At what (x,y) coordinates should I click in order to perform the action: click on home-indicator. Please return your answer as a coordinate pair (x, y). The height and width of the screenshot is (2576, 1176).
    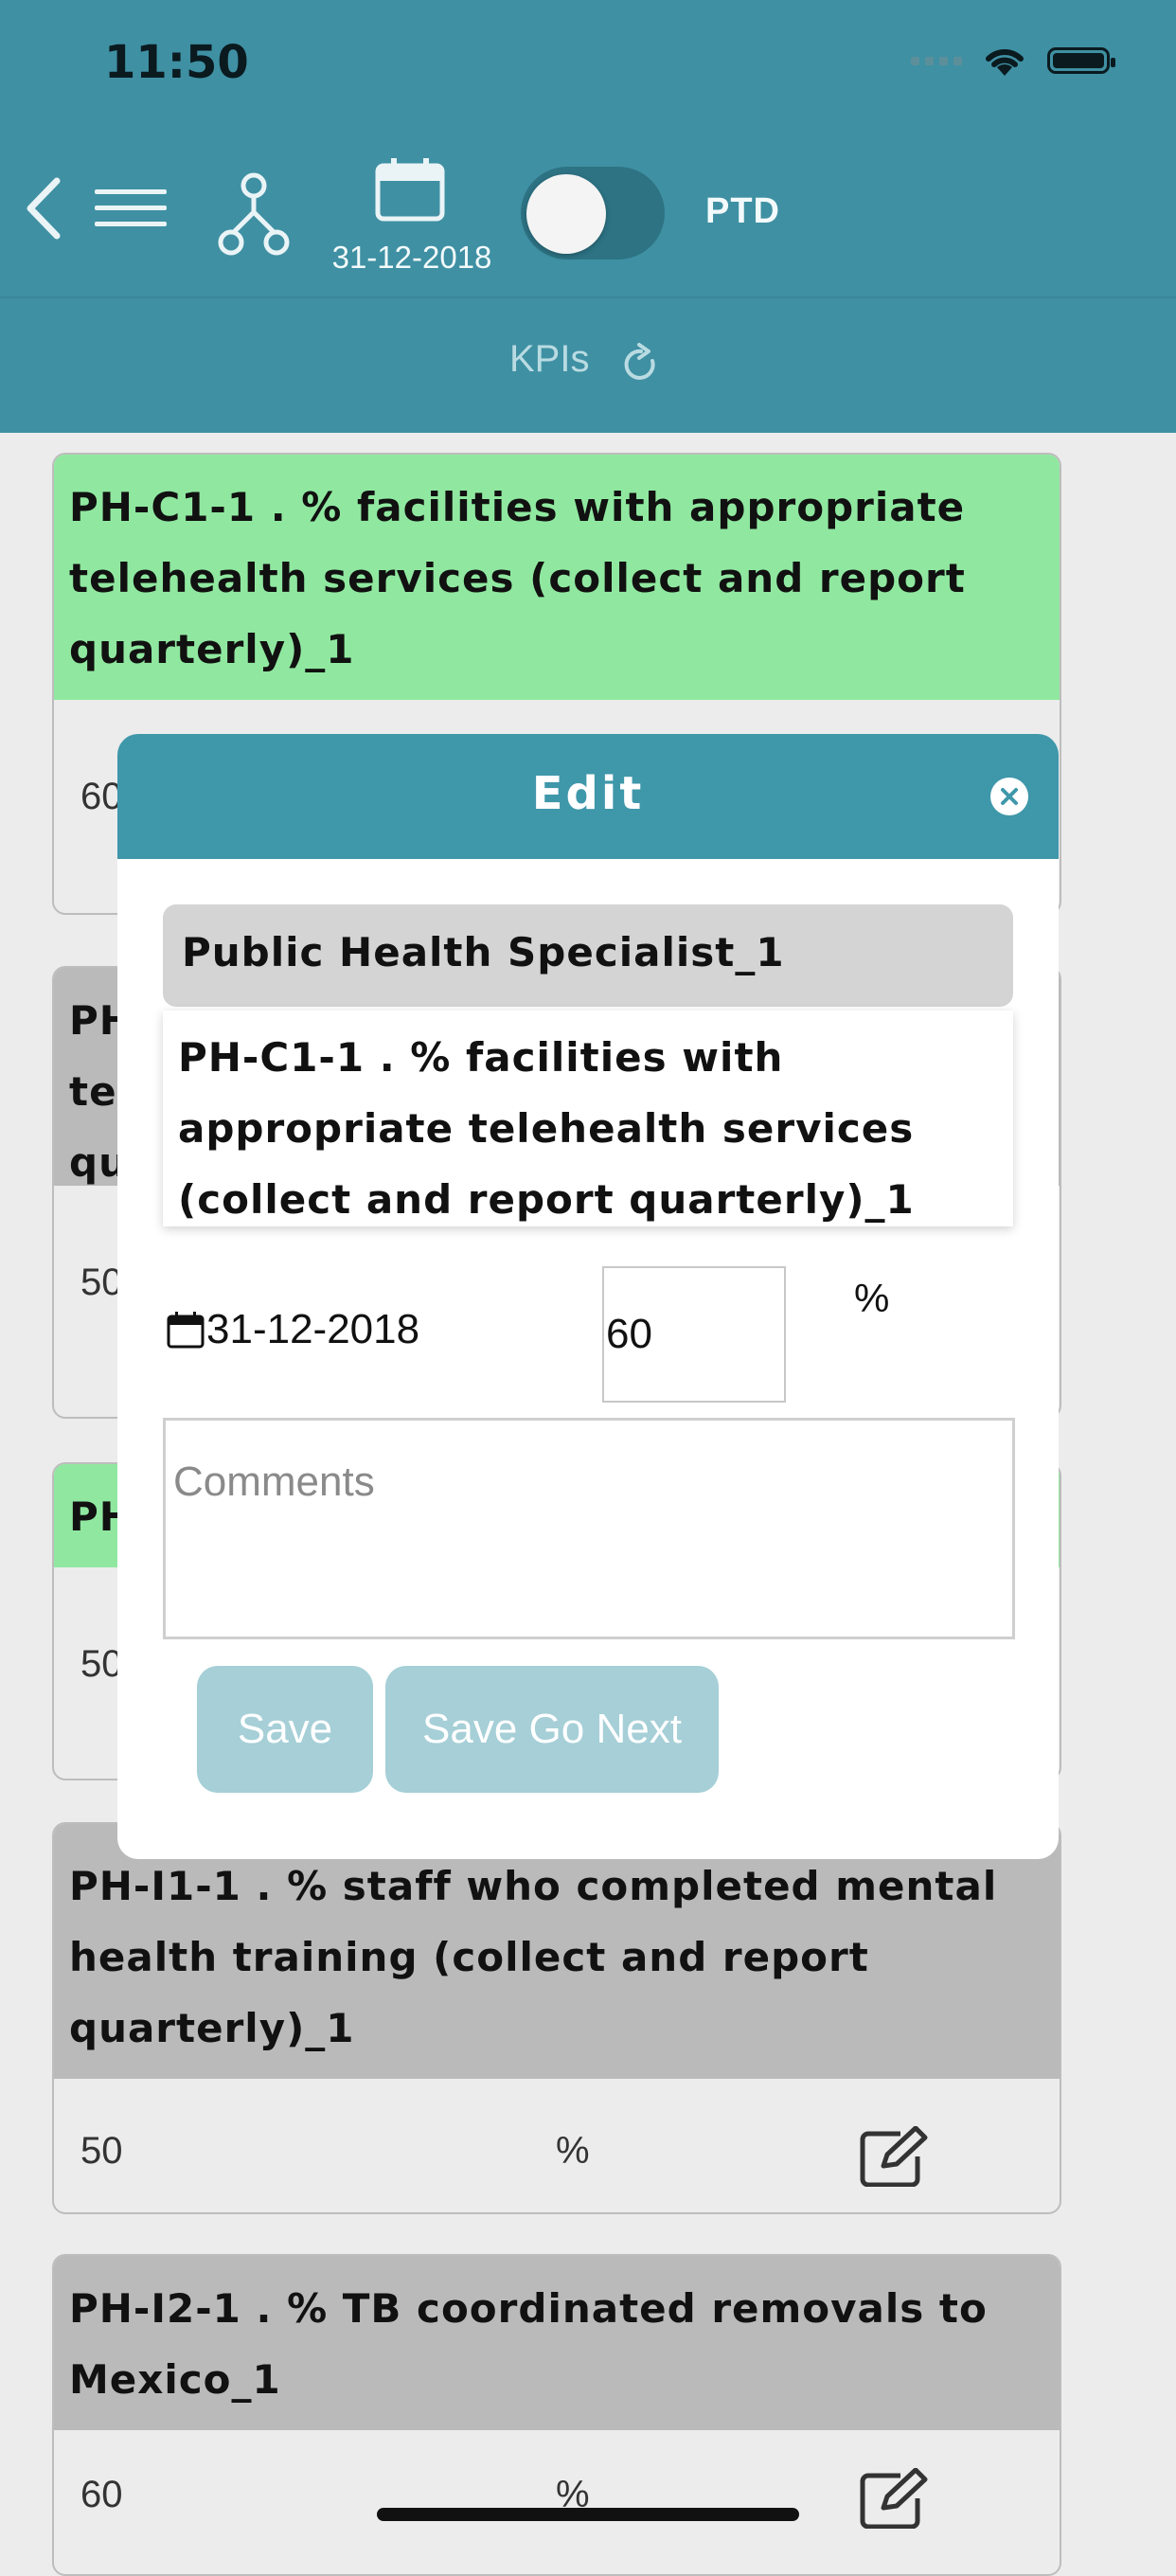
    Looking at the image, I should click on (588, 2514).